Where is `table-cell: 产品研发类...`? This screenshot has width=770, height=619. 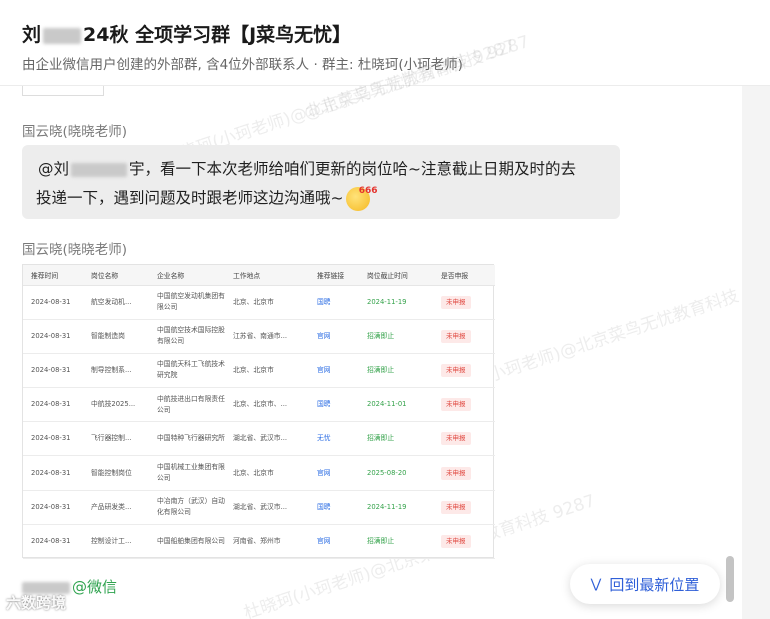
table-cell: 产品研发类... is located at coordinates (116, 507).